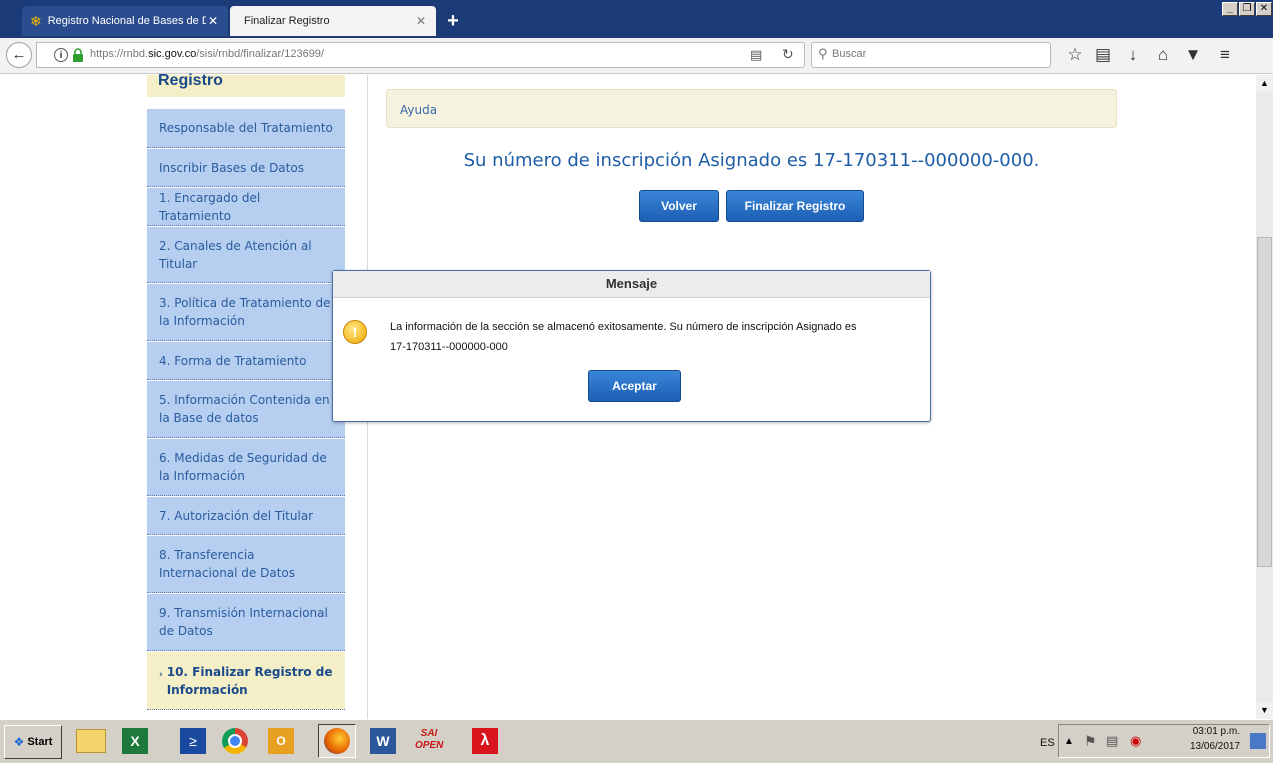  Describe the element at coordinates (383, 741) in the screenshot. I see `word-icon: W` at that location.